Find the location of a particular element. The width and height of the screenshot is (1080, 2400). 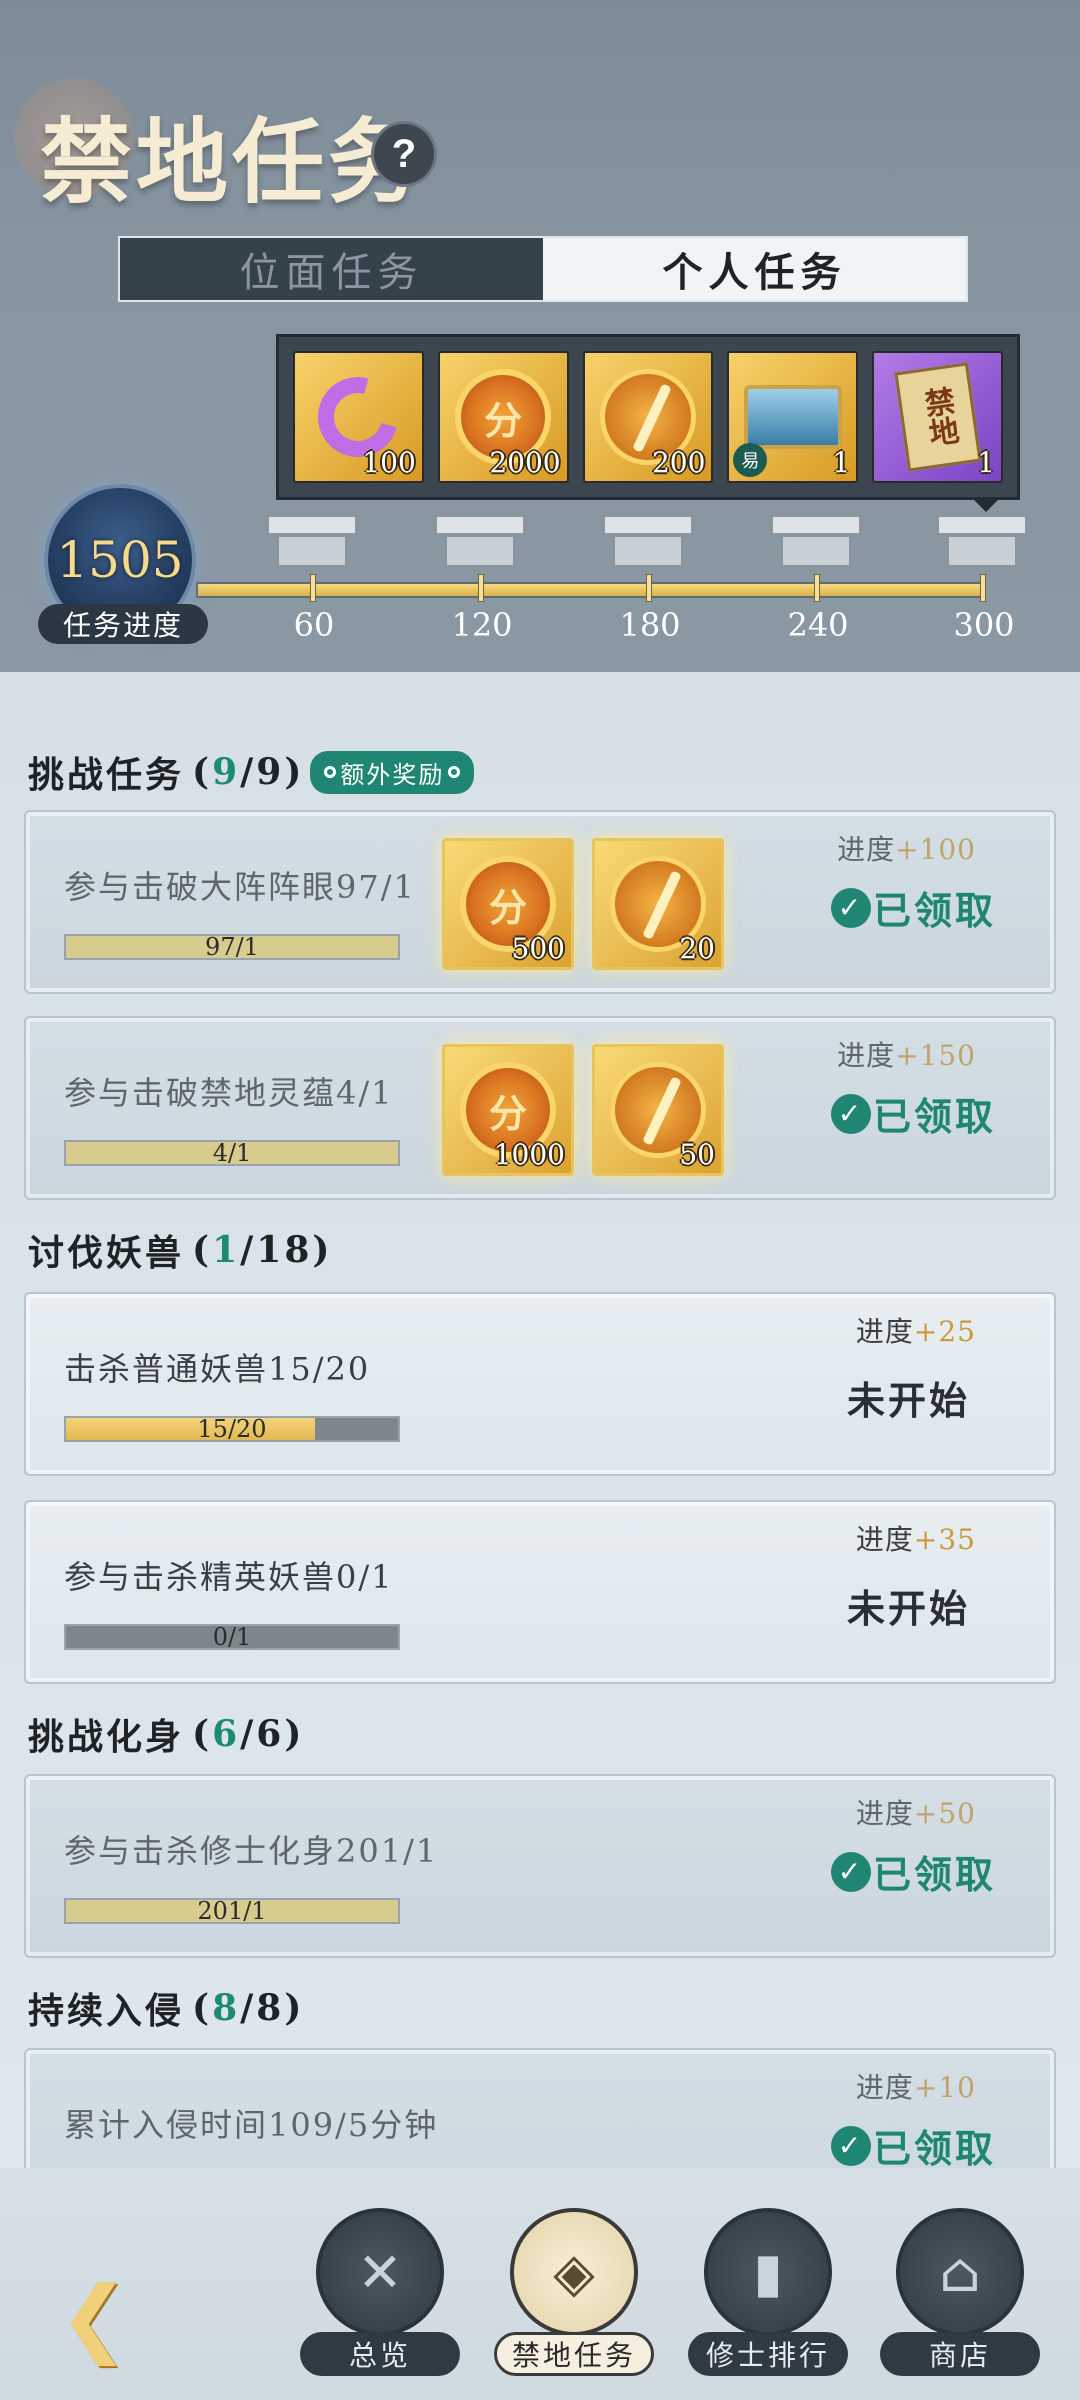

reward-count: 20 is located at coordinates (697, 948).